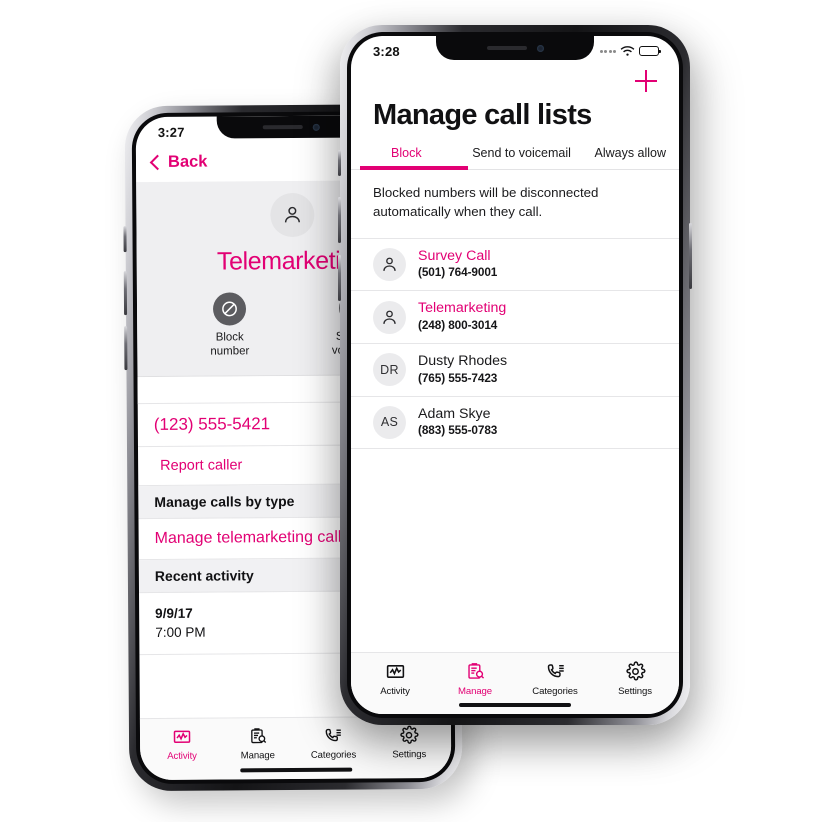 The image size is (822, 822). Describe the element at coordinates (522, 157) in the screenshot. I see `tab-send-to-voicemail: Send to voicemail` at that location.